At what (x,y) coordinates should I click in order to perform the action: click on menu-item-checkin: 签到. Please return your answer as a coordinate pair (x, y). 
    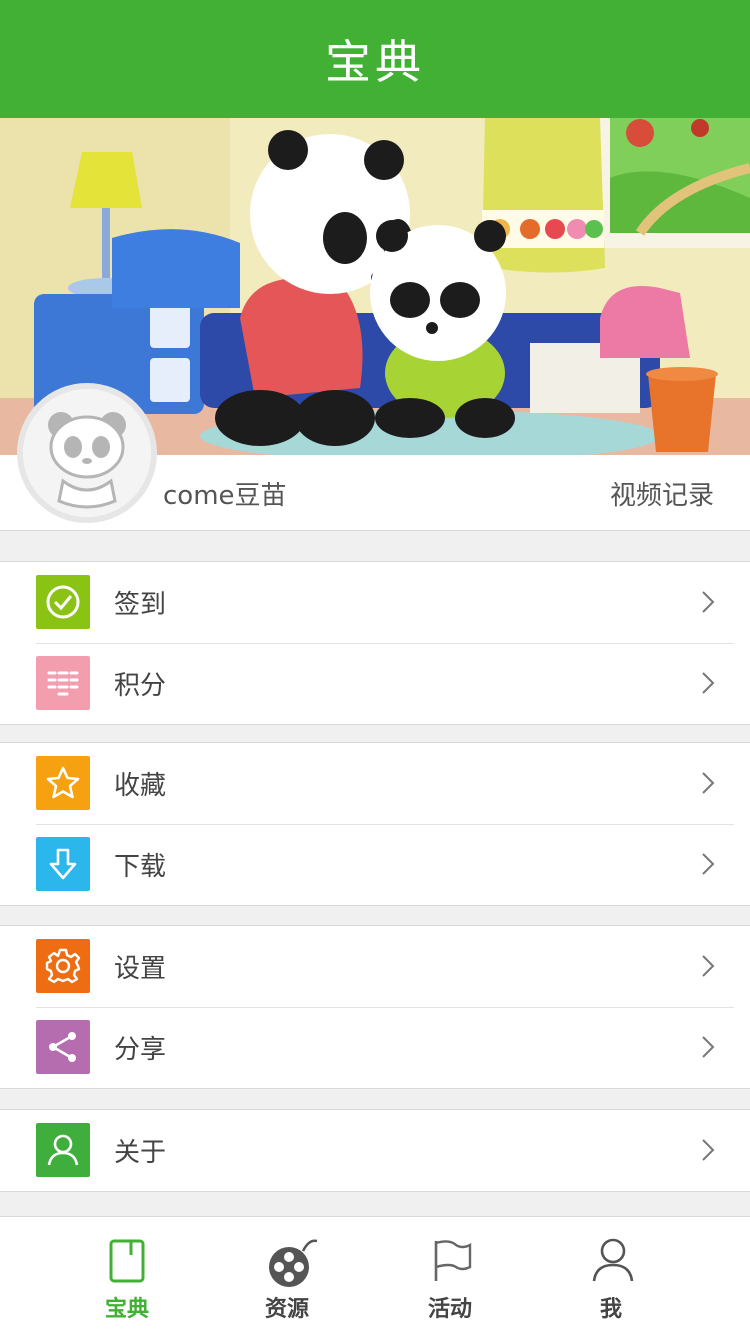
    Looking at the image, I should click on (375, 602).